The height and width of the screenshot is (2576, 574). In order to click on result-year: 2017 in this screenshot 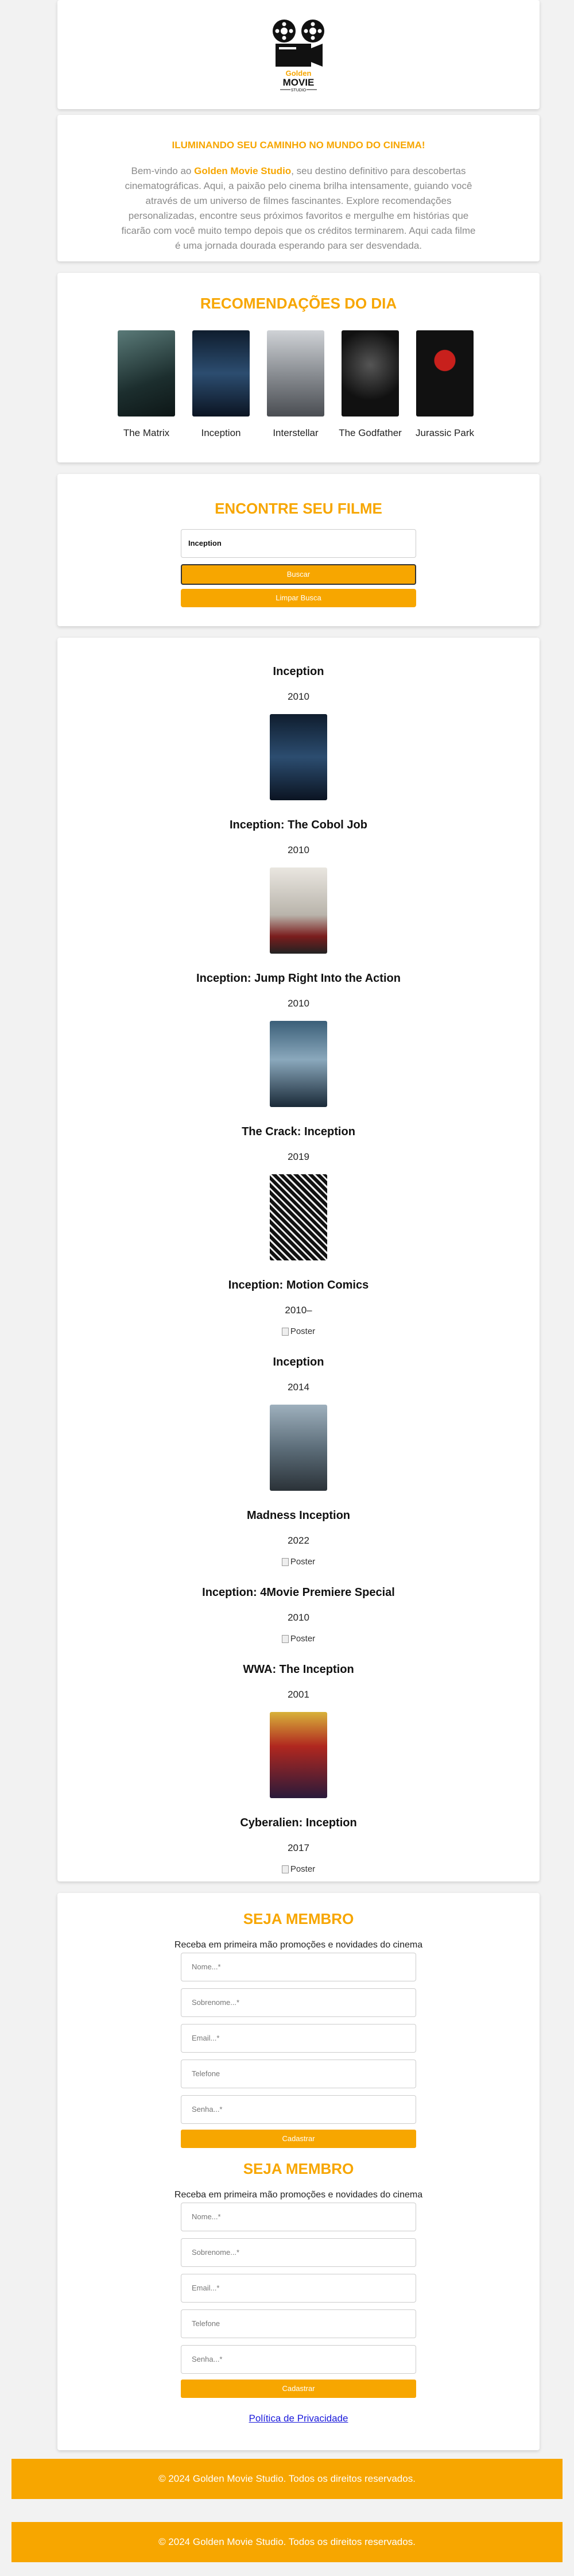, I will do `click(298, 1847)`.